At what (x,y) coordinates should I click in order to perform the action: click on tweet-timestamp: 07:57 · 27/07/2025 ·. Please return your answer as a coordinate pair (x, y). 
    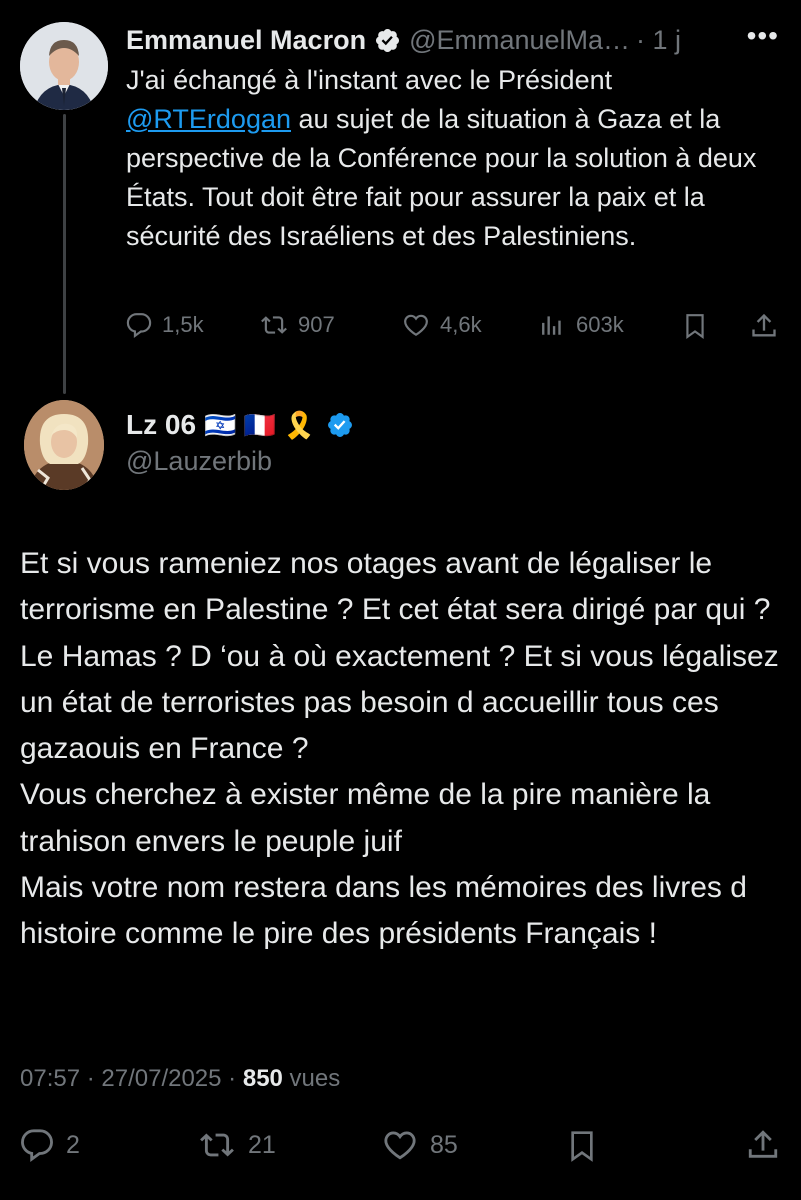
    Looking at the image, I should click on (131, 1078).